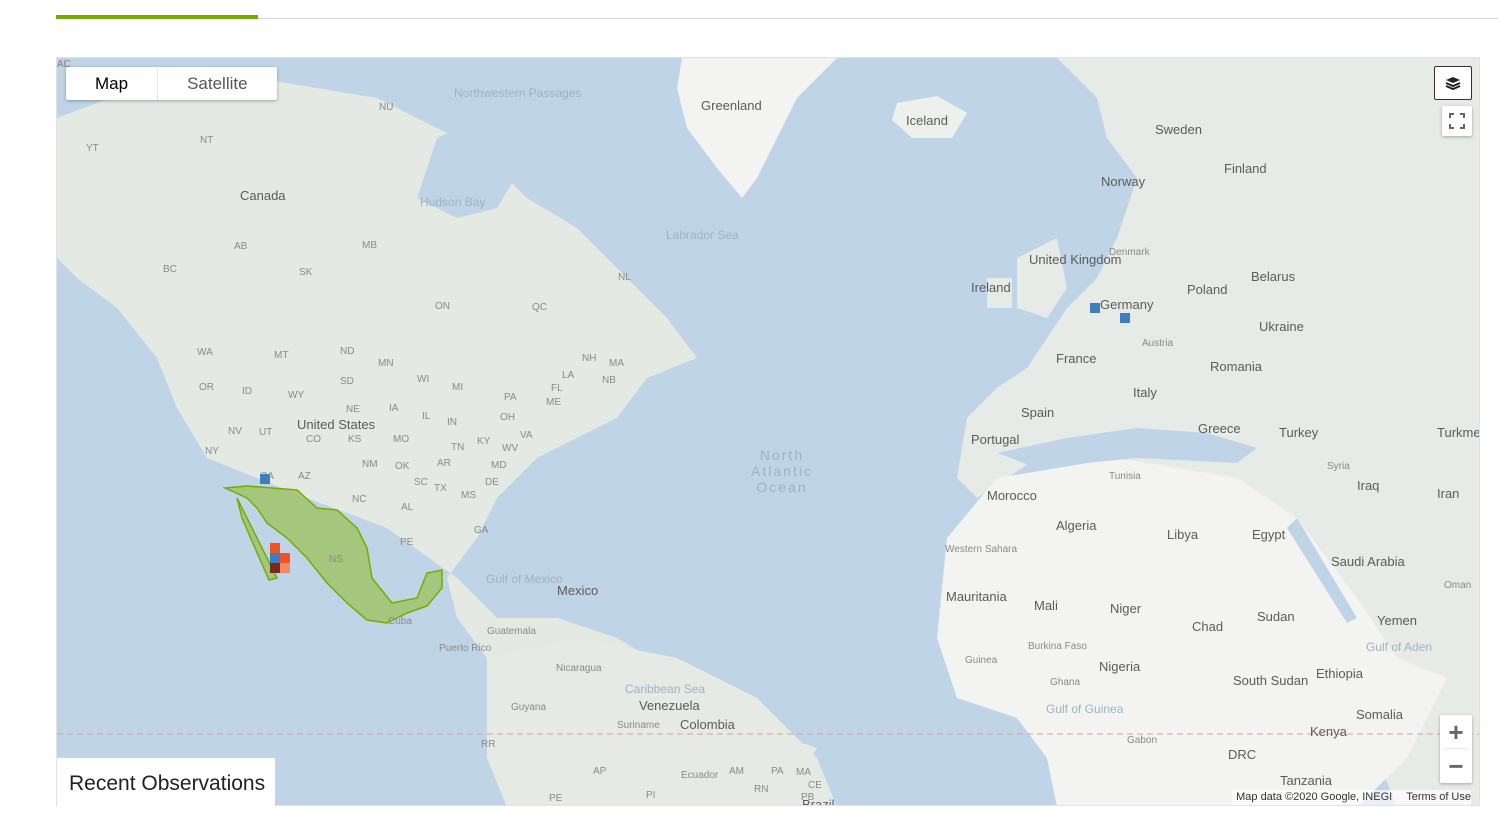  I want to click on map-label: Oman, so click(1458, 585).